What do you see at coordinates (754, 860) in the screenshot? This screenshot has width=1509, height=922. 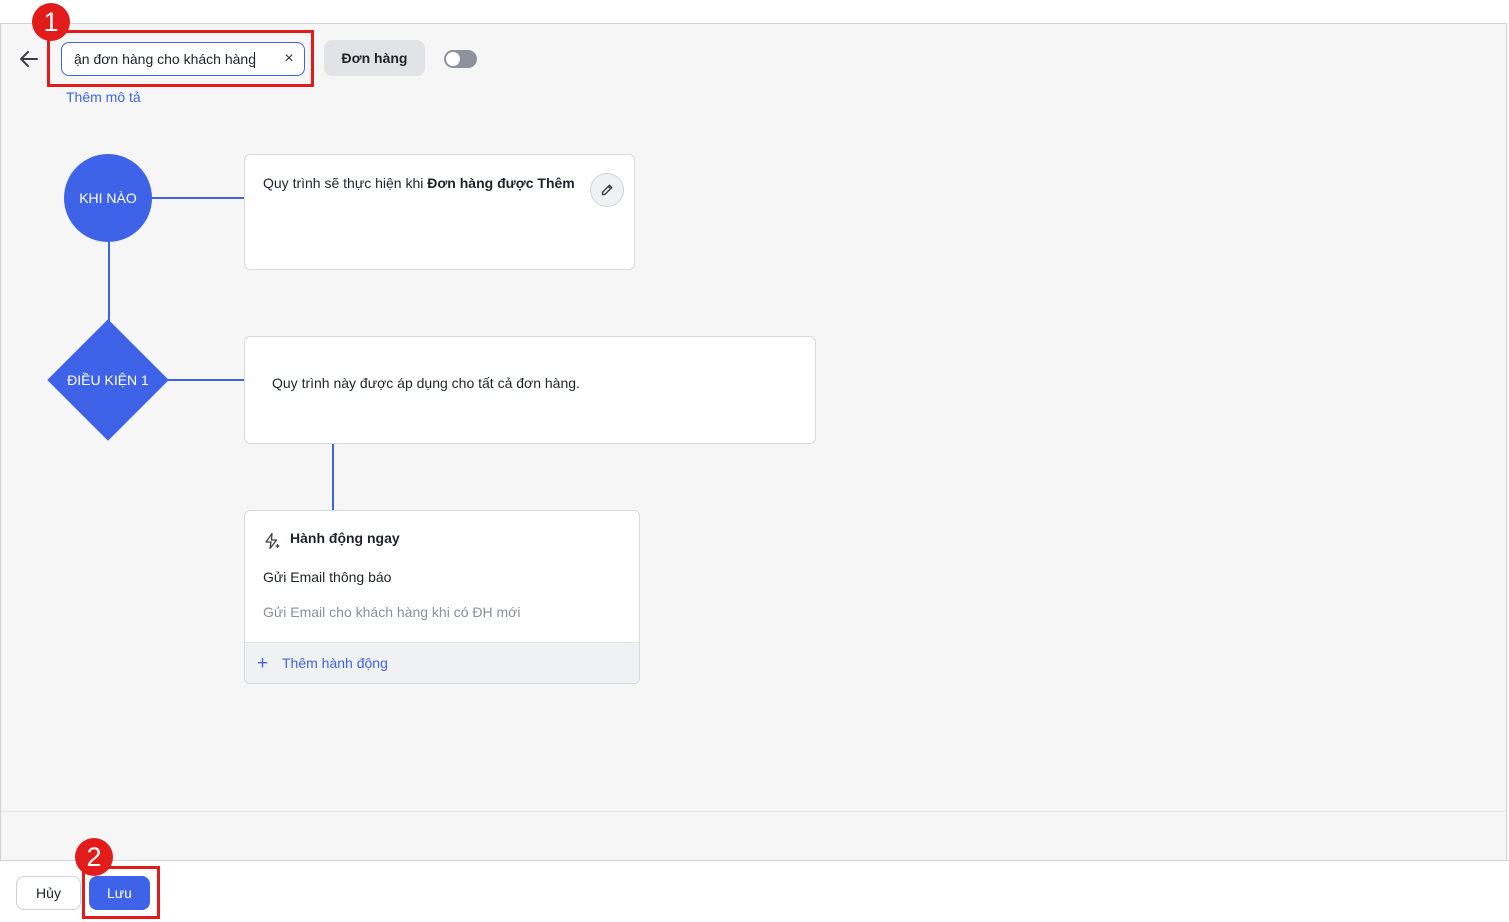 I see `footer-divider` at bounding box center [754, 860].